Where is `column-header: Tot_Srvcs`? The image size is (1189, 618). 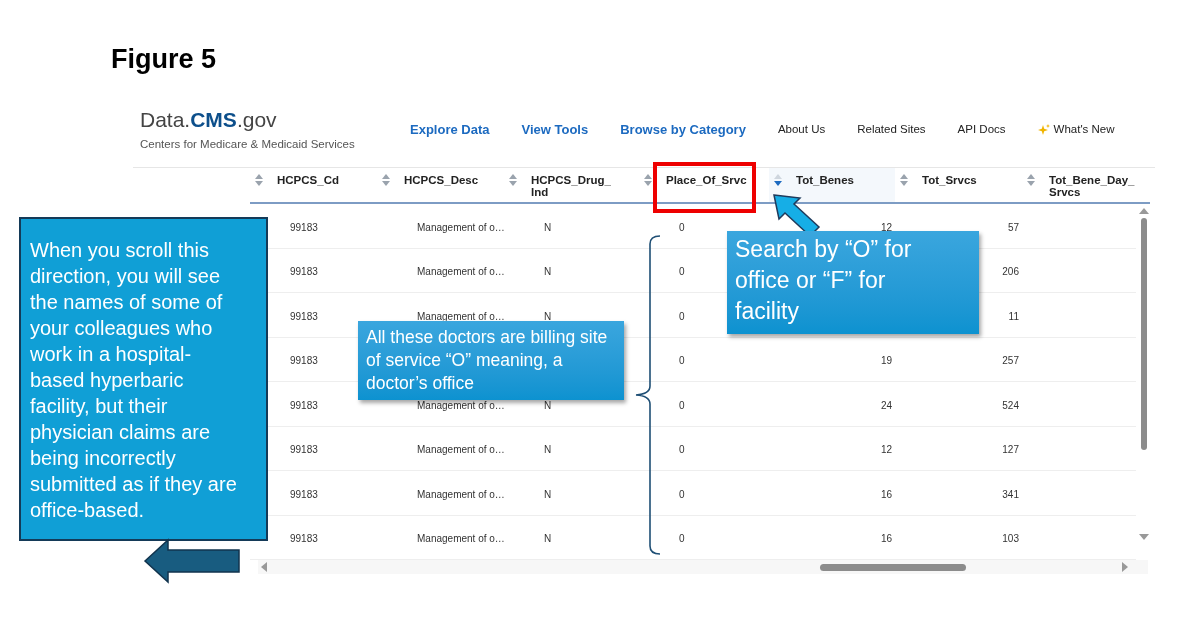
column-header: Tot_Srvcs is located at coordinates (958, 185).